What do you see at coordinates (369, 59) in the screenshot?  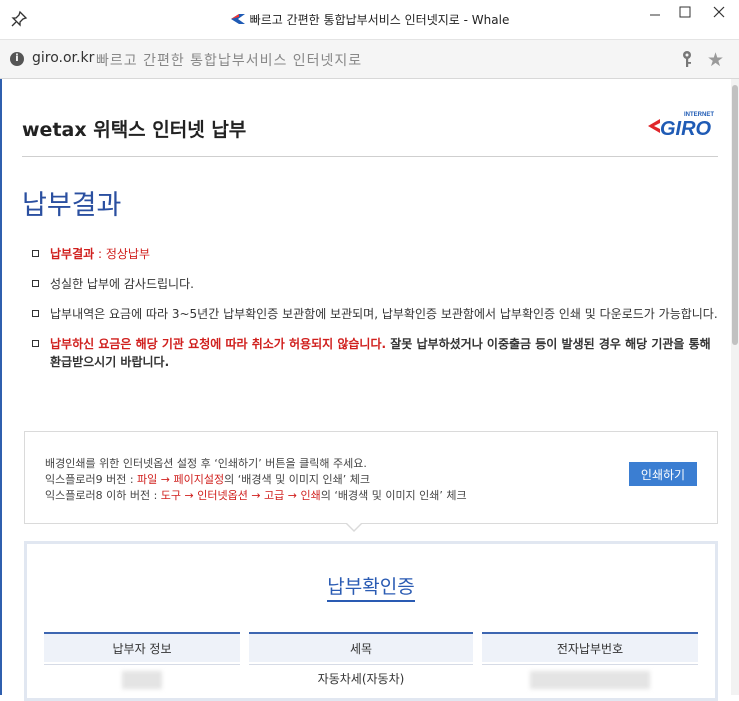 I see `address-bar: i giro.or.kr 빠르고 간편한 통합납부서비스 인터넷지로 ★` at bounding box center [369, 59].